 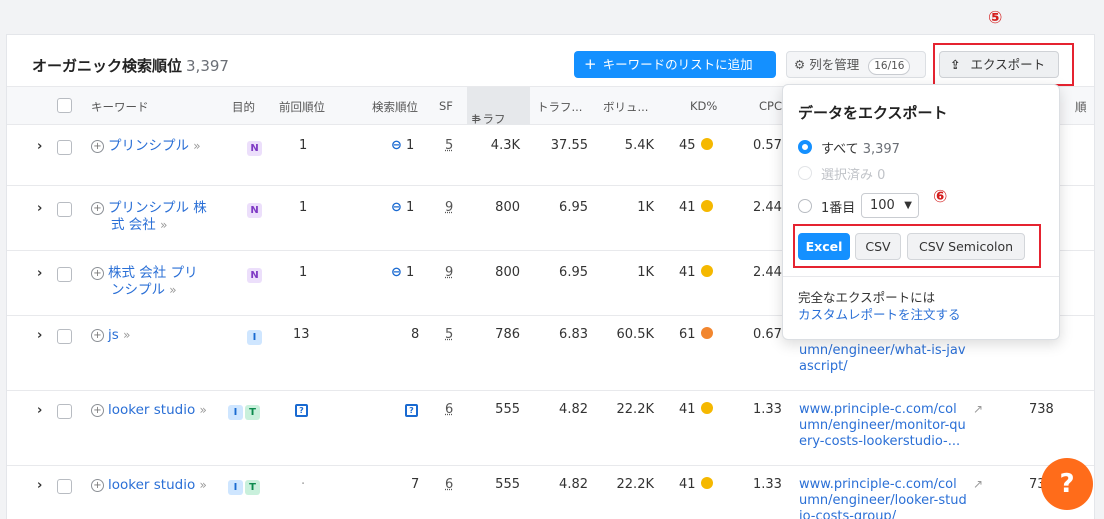 I want to click on full-export-note: 完全なエクスポートには, so click(x=867, y=297).